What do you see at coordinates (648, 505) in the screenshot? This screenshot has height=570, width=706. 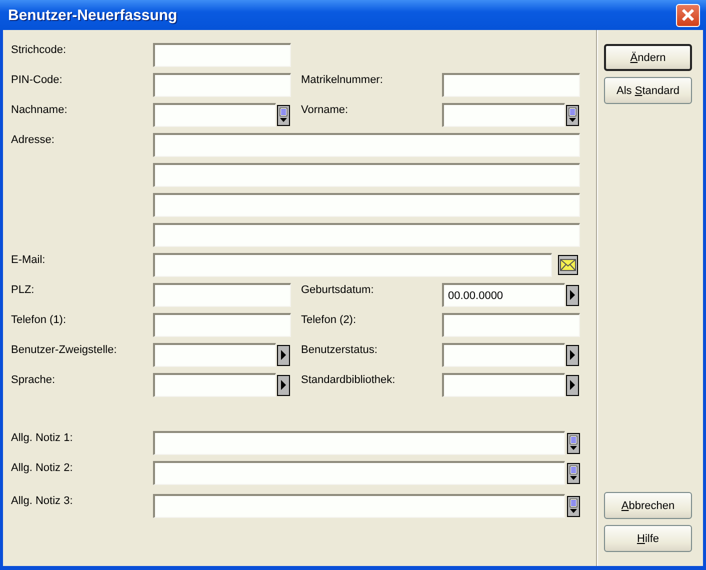 I see `dialog-button: Abbrechen` at bounding box center [648, 505].